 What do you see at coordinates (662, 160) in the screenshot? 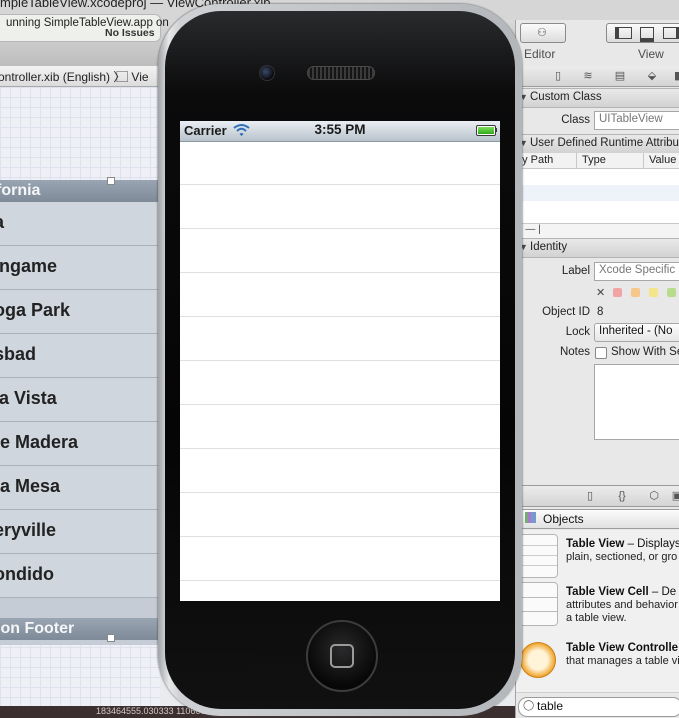
I see `value-column-header: Value` at bounding box center [662, 160].